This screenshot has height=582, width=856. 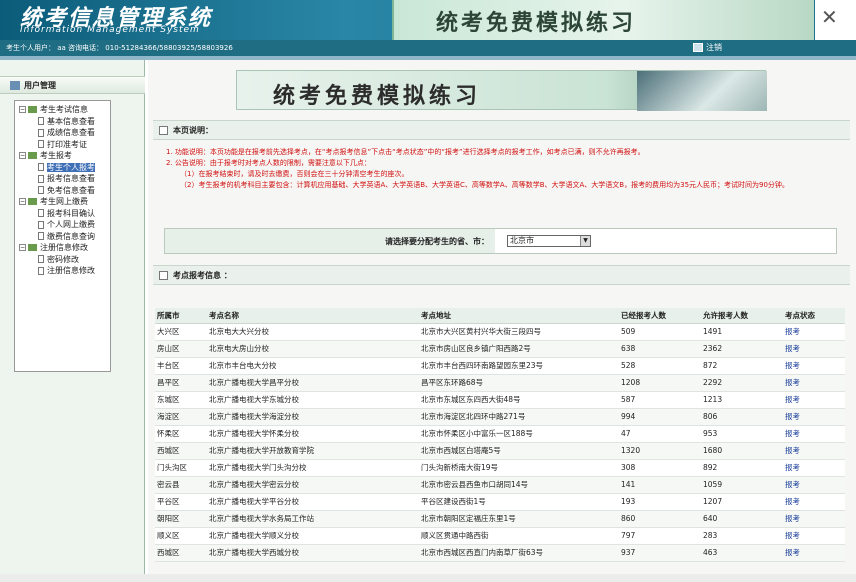 I want to click on col-header: 允许报考人数, so click(x=742, y=316).